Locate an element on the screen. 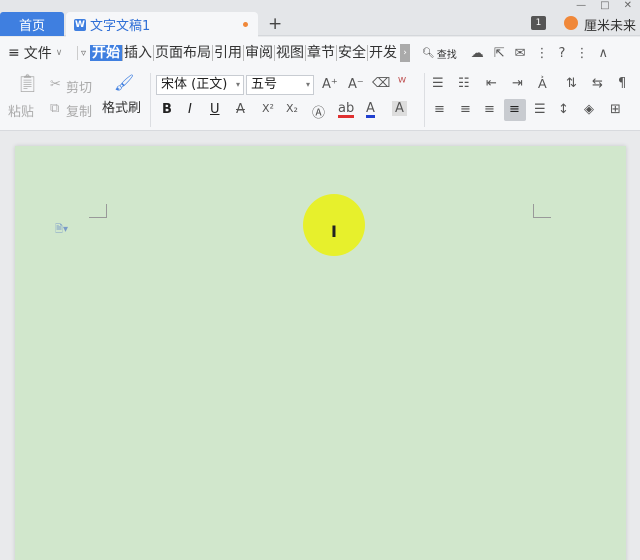  format-painter-button: 格式刷 is located at coordinates (121, 106).